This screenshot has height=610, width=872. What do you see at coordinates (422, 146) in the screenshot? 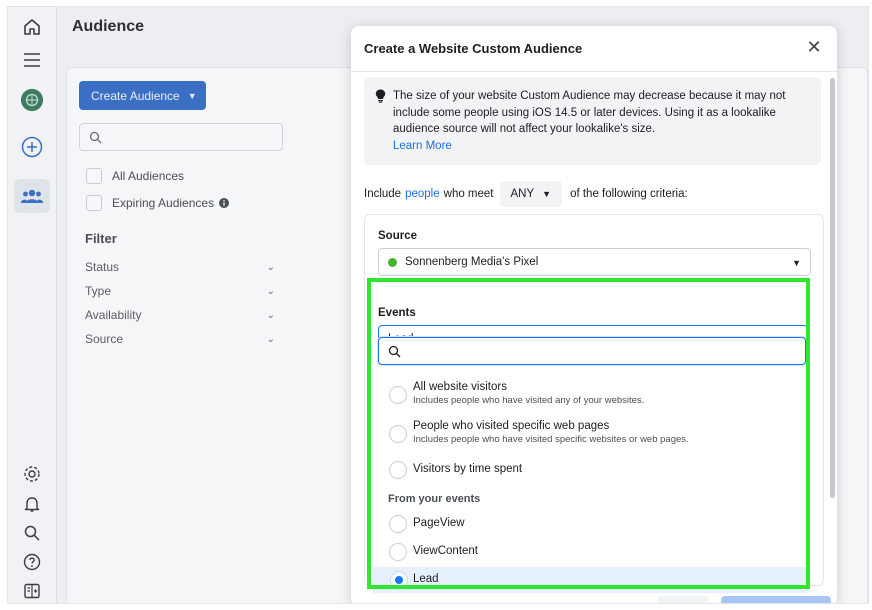
I see `learn-more-link: Learn More` at bounding box center [422, 146].